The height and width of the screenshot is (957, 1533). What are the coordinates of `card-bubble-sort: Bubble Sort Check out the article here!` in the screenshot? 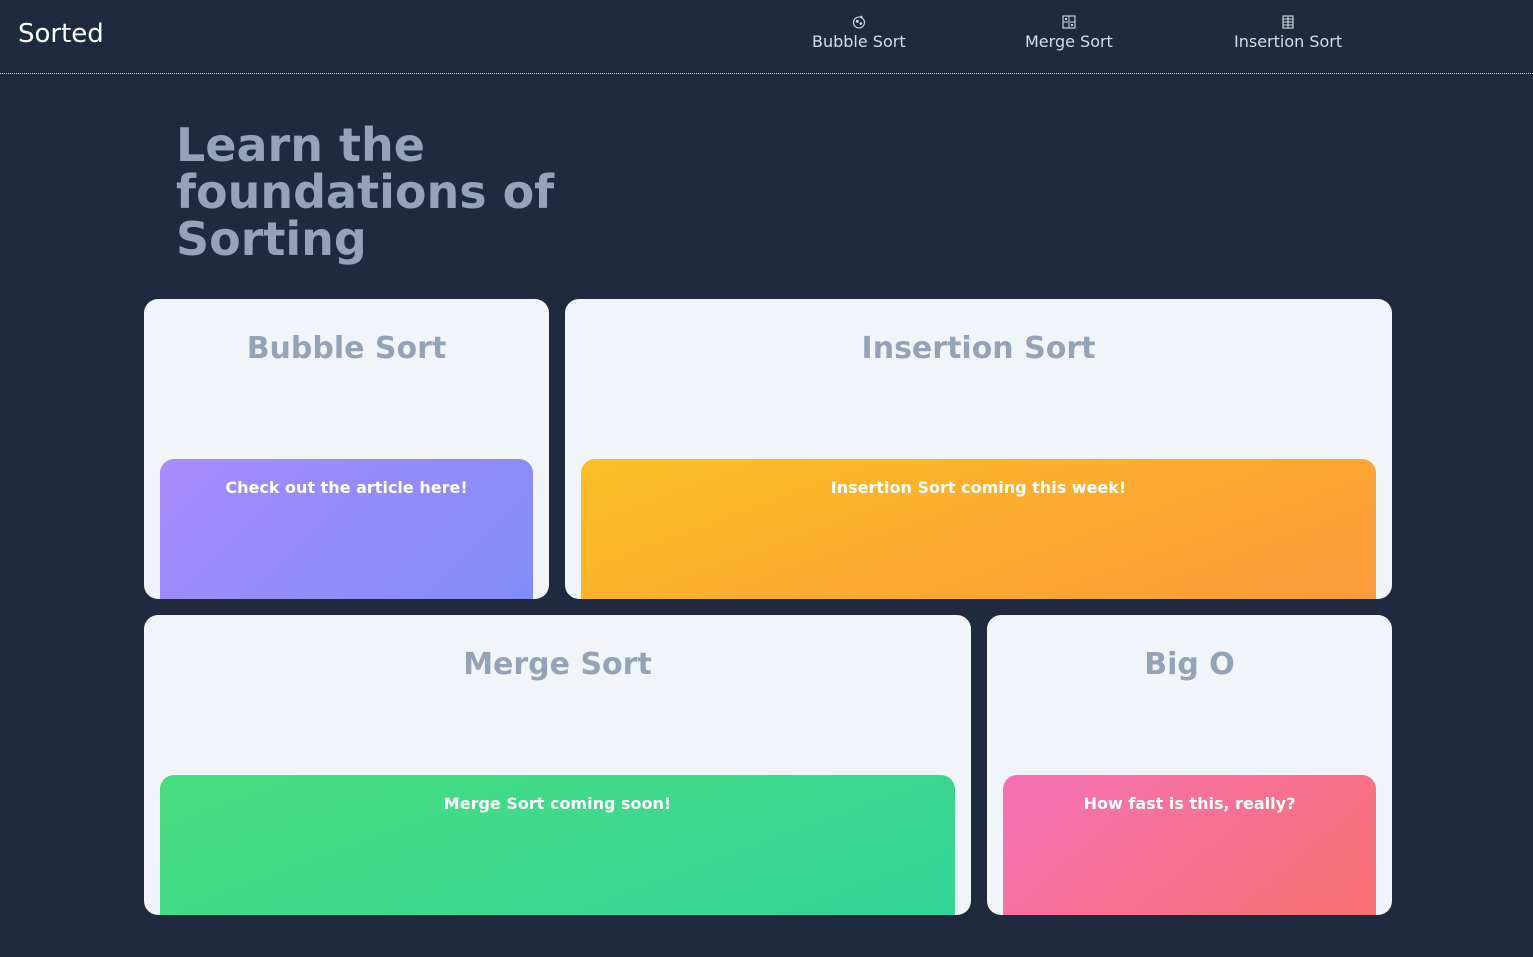 It's located at (346, 449).